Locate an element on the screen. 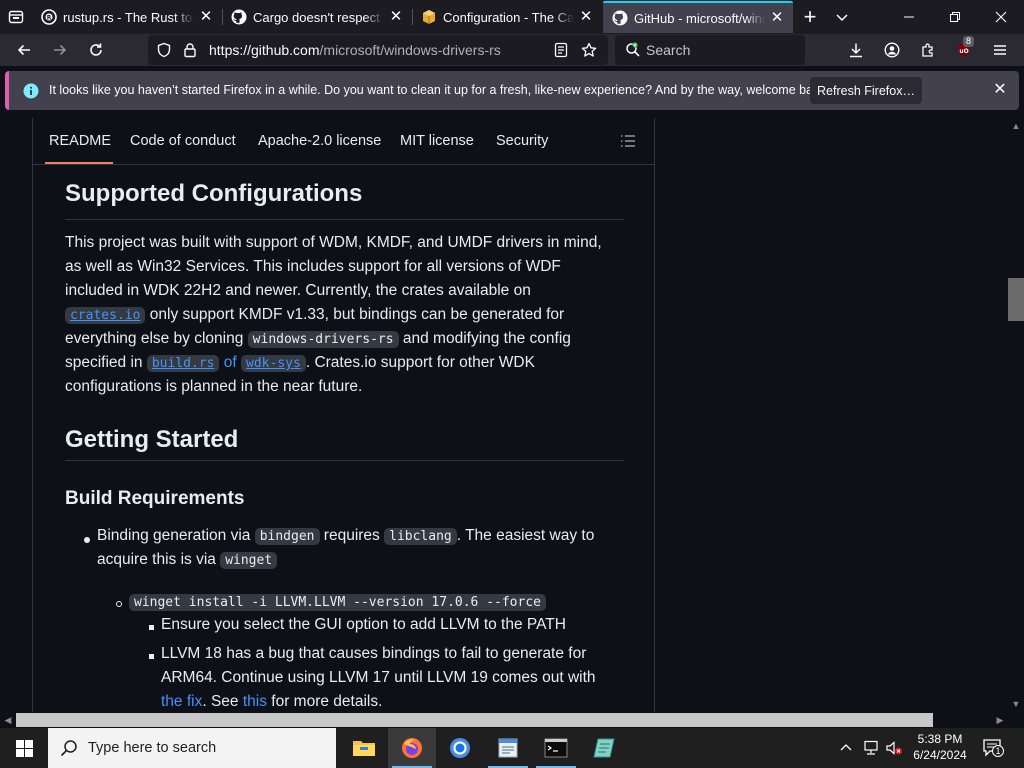 The height and width of the screenshot is (768, 1024). close-window-button is located at coordinates (1001, 17).